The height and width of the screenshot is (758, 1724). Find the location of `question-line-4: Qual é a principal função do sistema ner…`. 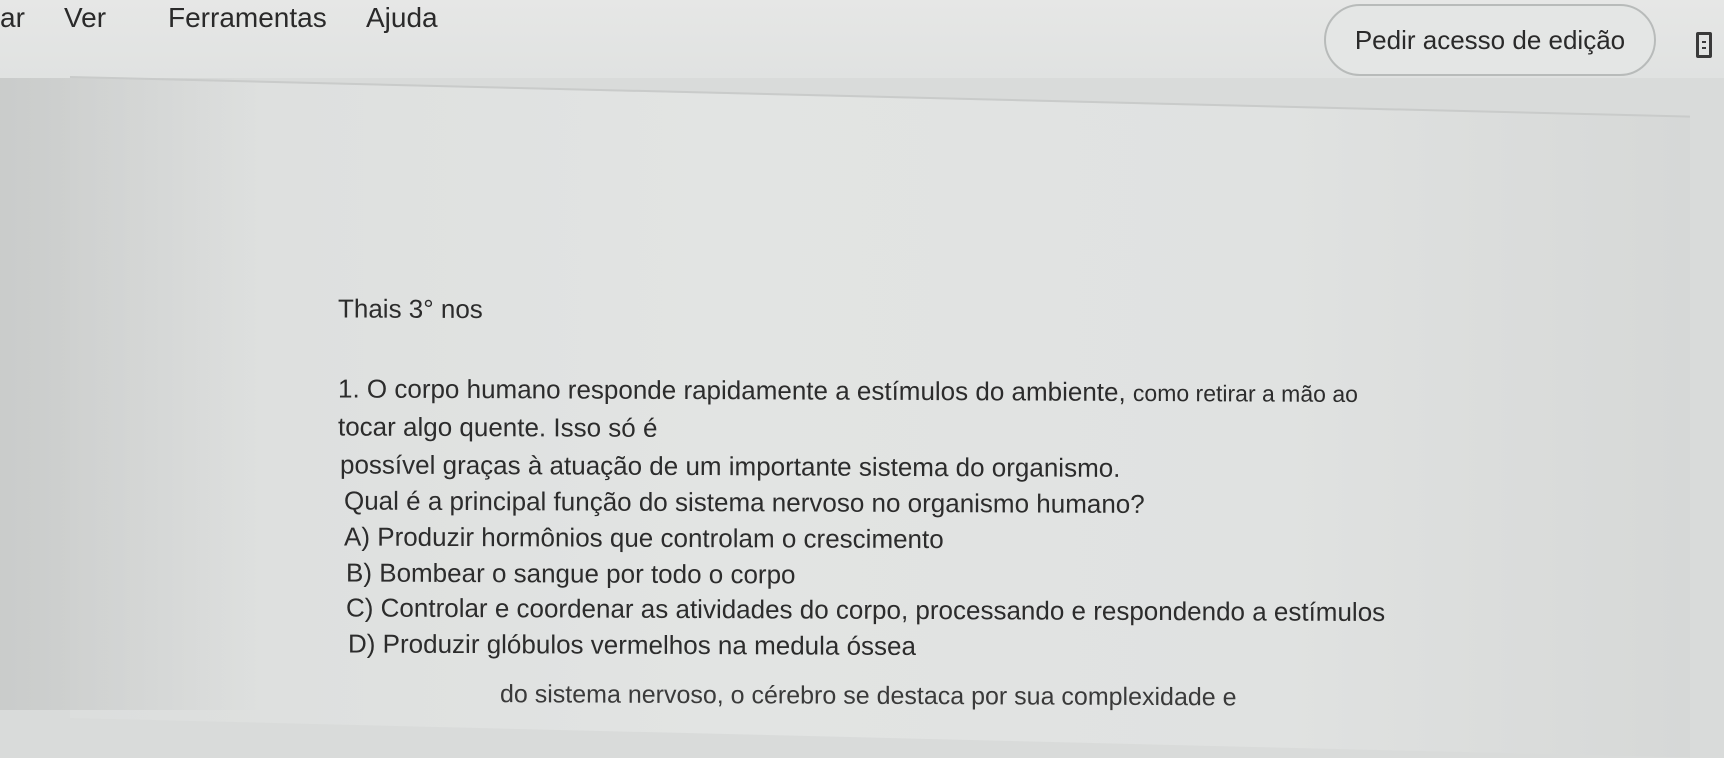

question-line-4: Qual é a principal função do sistema ner… is located at coordinates (744, 502).